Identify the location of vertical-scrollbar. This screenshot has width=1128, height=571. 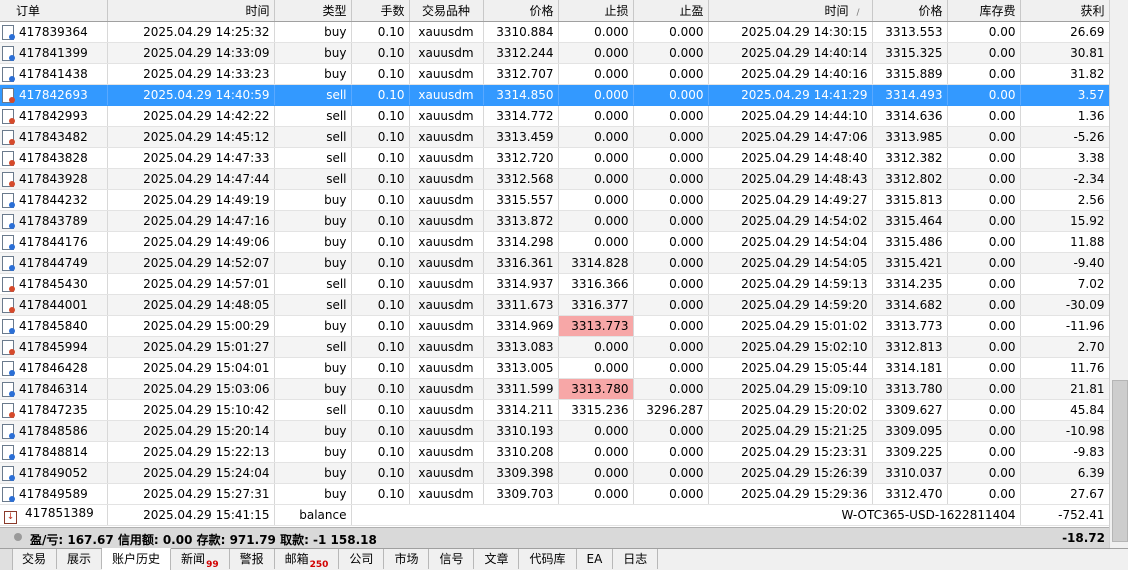
(1118, 274).